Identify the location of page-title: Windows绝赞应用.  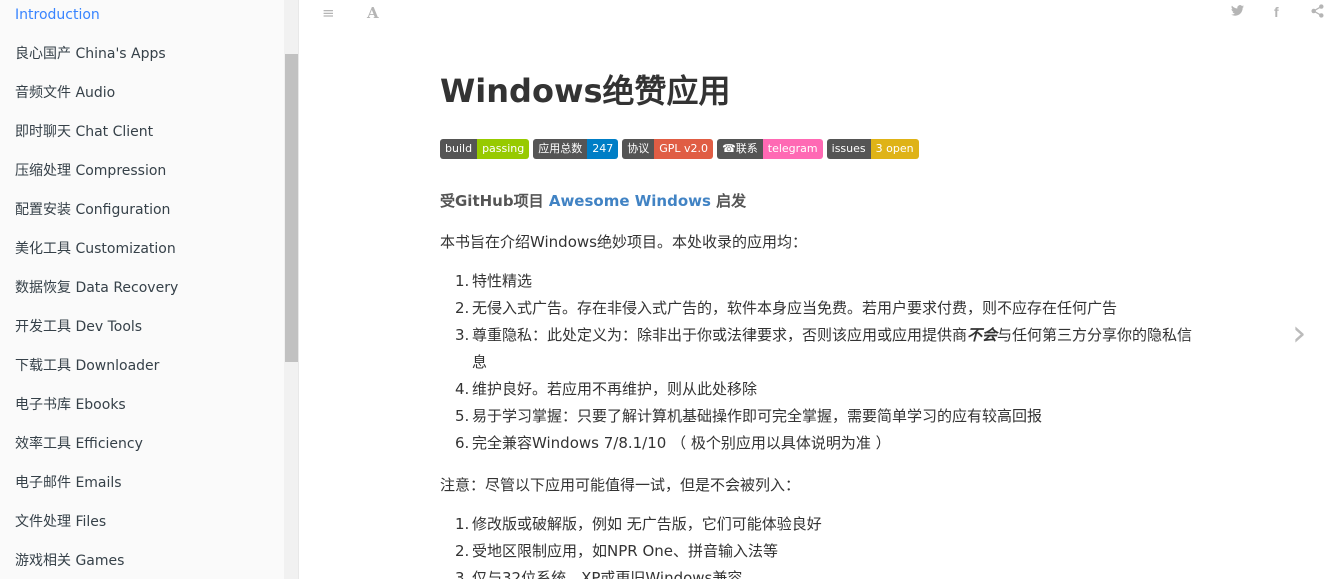
(585, 91).